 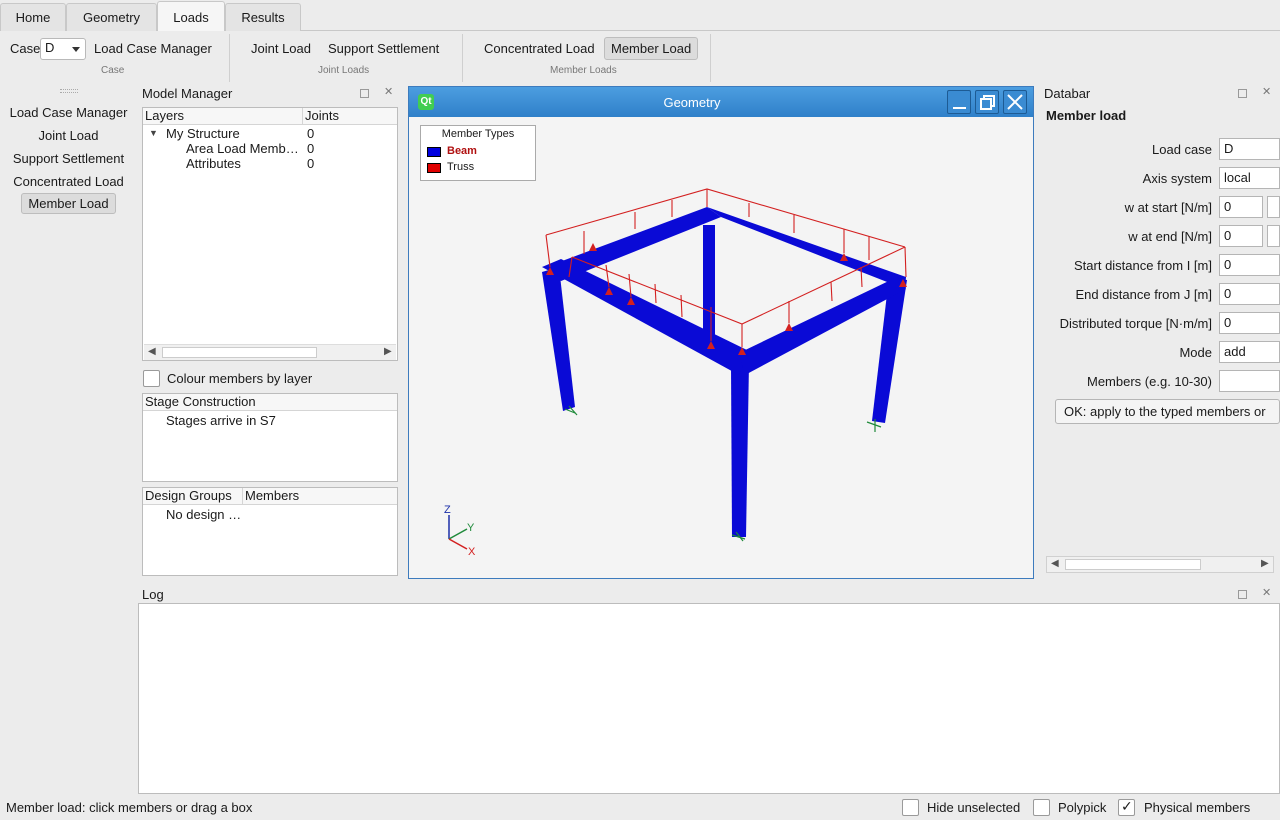 I want to click on left-load-case-manager: Load Case Manager, so click(x=68, y=112).